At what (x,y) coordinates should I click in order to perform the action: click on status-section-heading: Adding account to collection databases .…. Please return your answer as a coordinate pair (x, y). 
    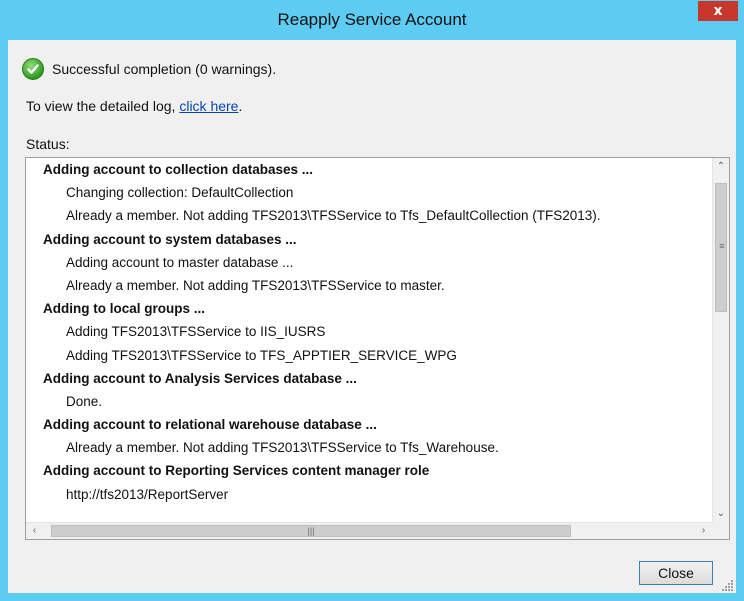
    Looking at the image, I should click on (178, 169).